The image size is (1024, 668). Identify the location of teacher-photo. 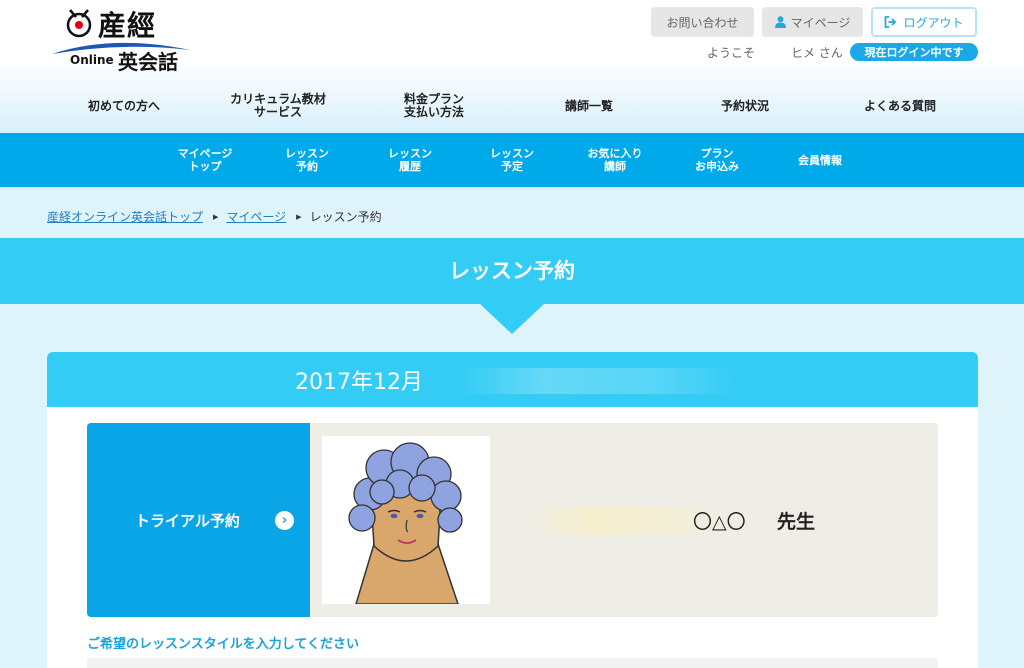
(406, 520).